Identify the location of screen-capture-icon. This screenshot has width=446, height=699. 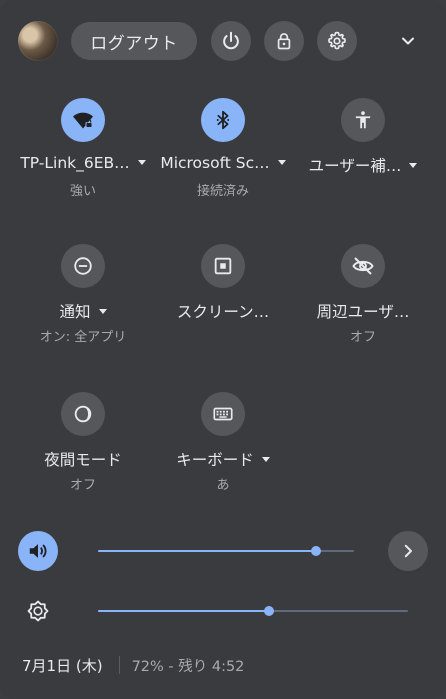
(223, 266).